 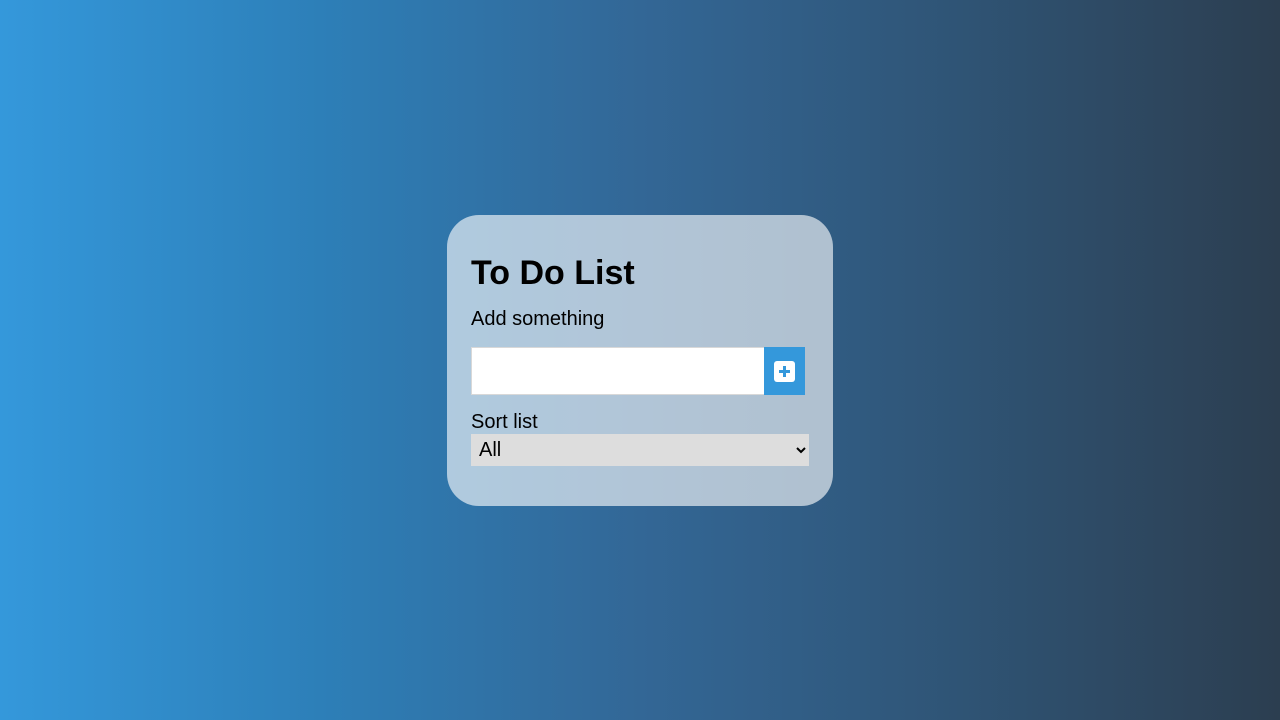 What do you see at coordinates (553, 273) in the screenshot?
I see `page-title: To Do List` at bounding box center [553, 273].